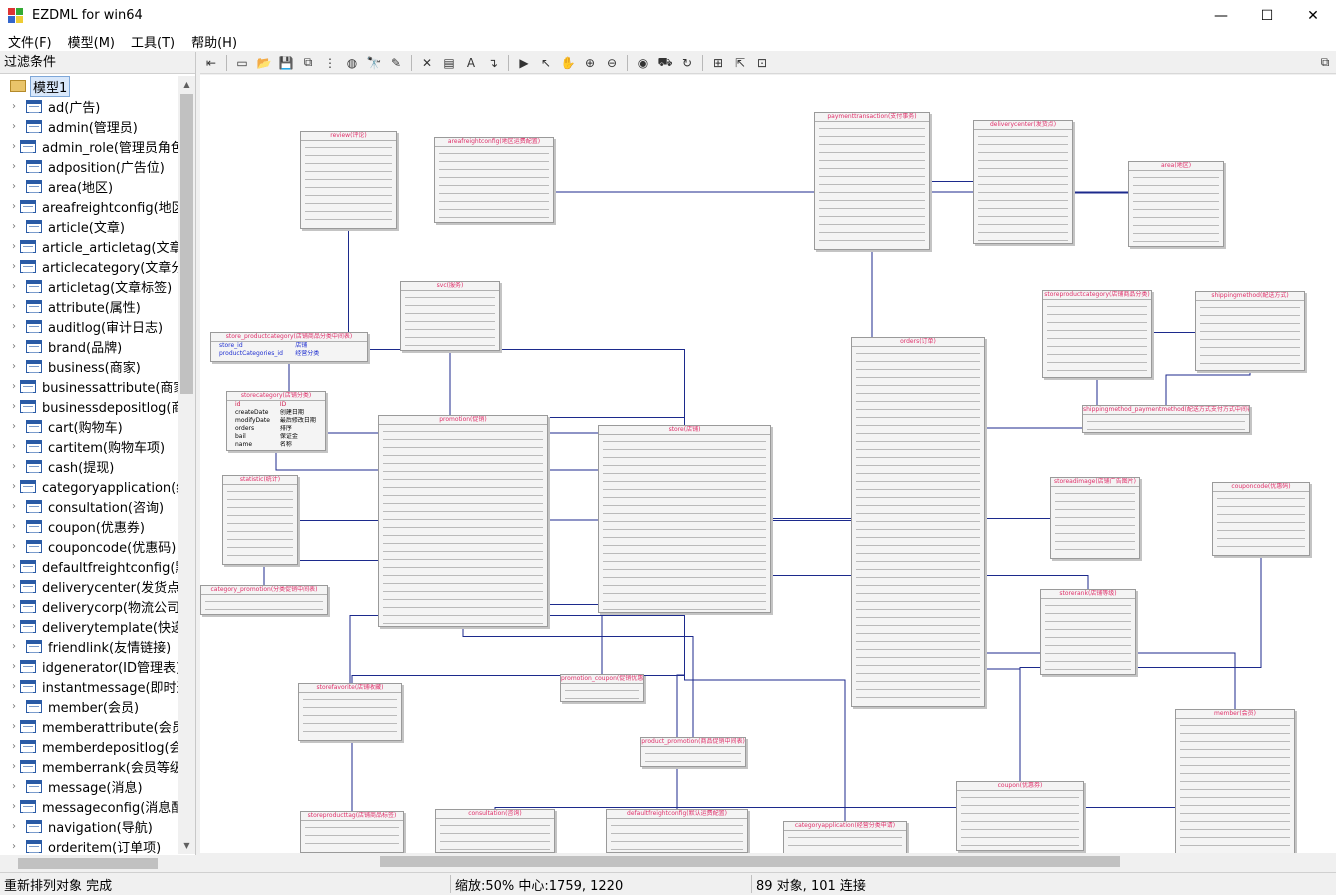 The width and height of the screenshot is (1336, 895). I want to click on tree-item: › memberrank(会员等级), so click(89, 766).